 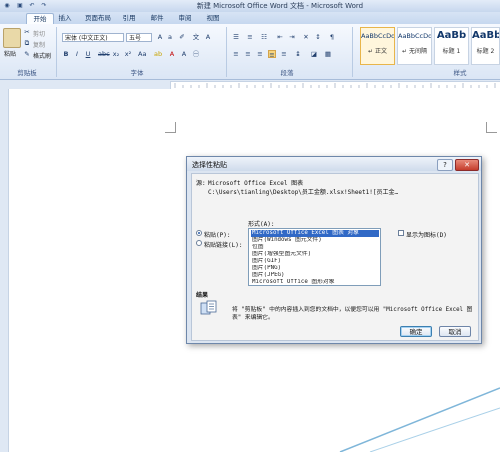 I want to click on numbering-icon: ≡, so click(x=250, y=37).